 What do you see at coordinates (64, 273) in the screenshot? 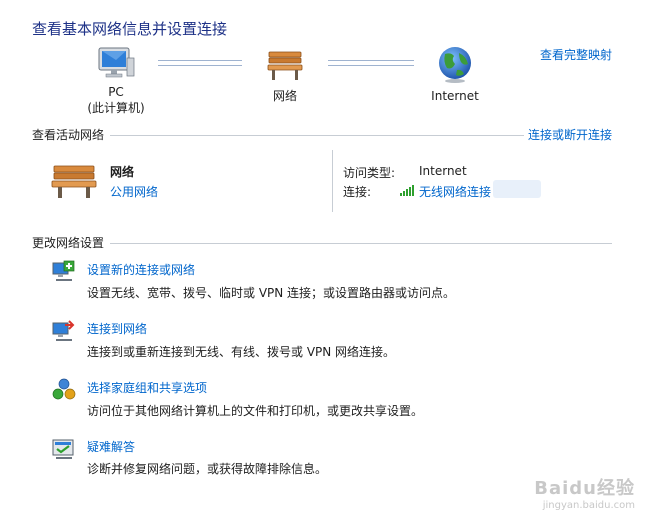
I see `new-connection-icon` at bounding box center [64, 273].